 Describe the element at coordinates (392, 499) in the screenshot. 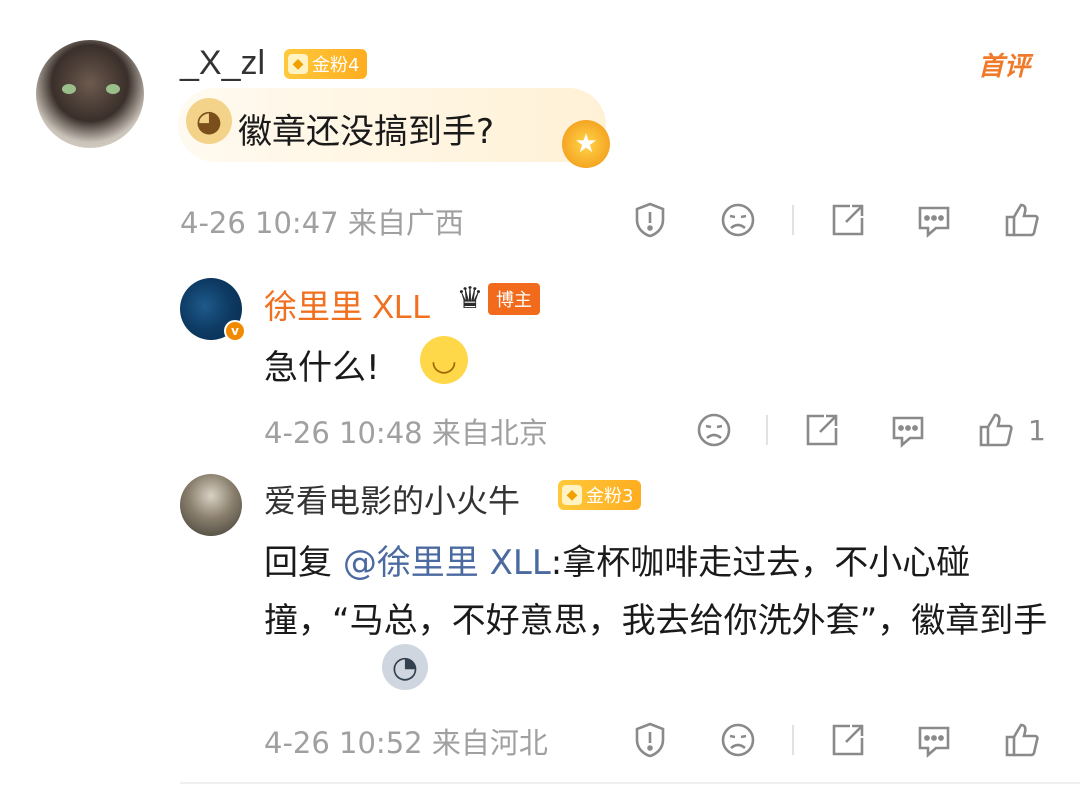

I see `username: 爱看电影的小火牛` at that location.